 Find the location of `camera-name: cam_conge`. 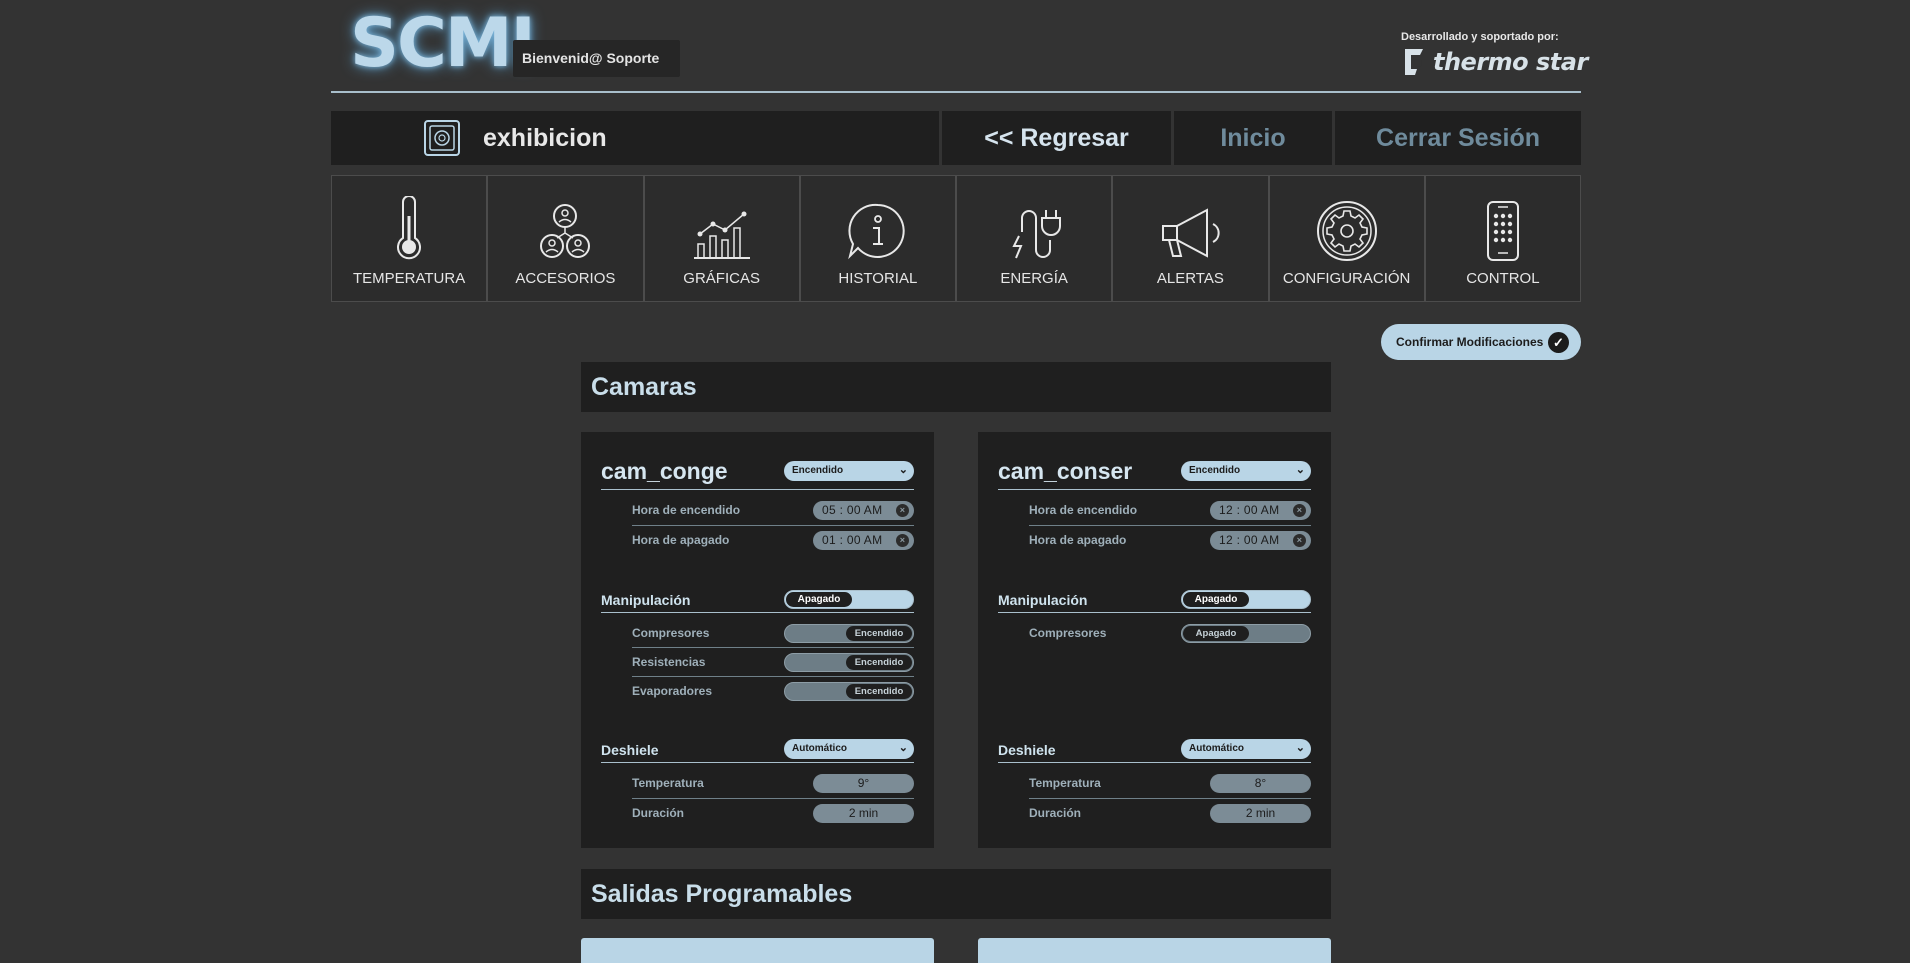

camera-name: cam_conge is located at coordinates (664, 471).